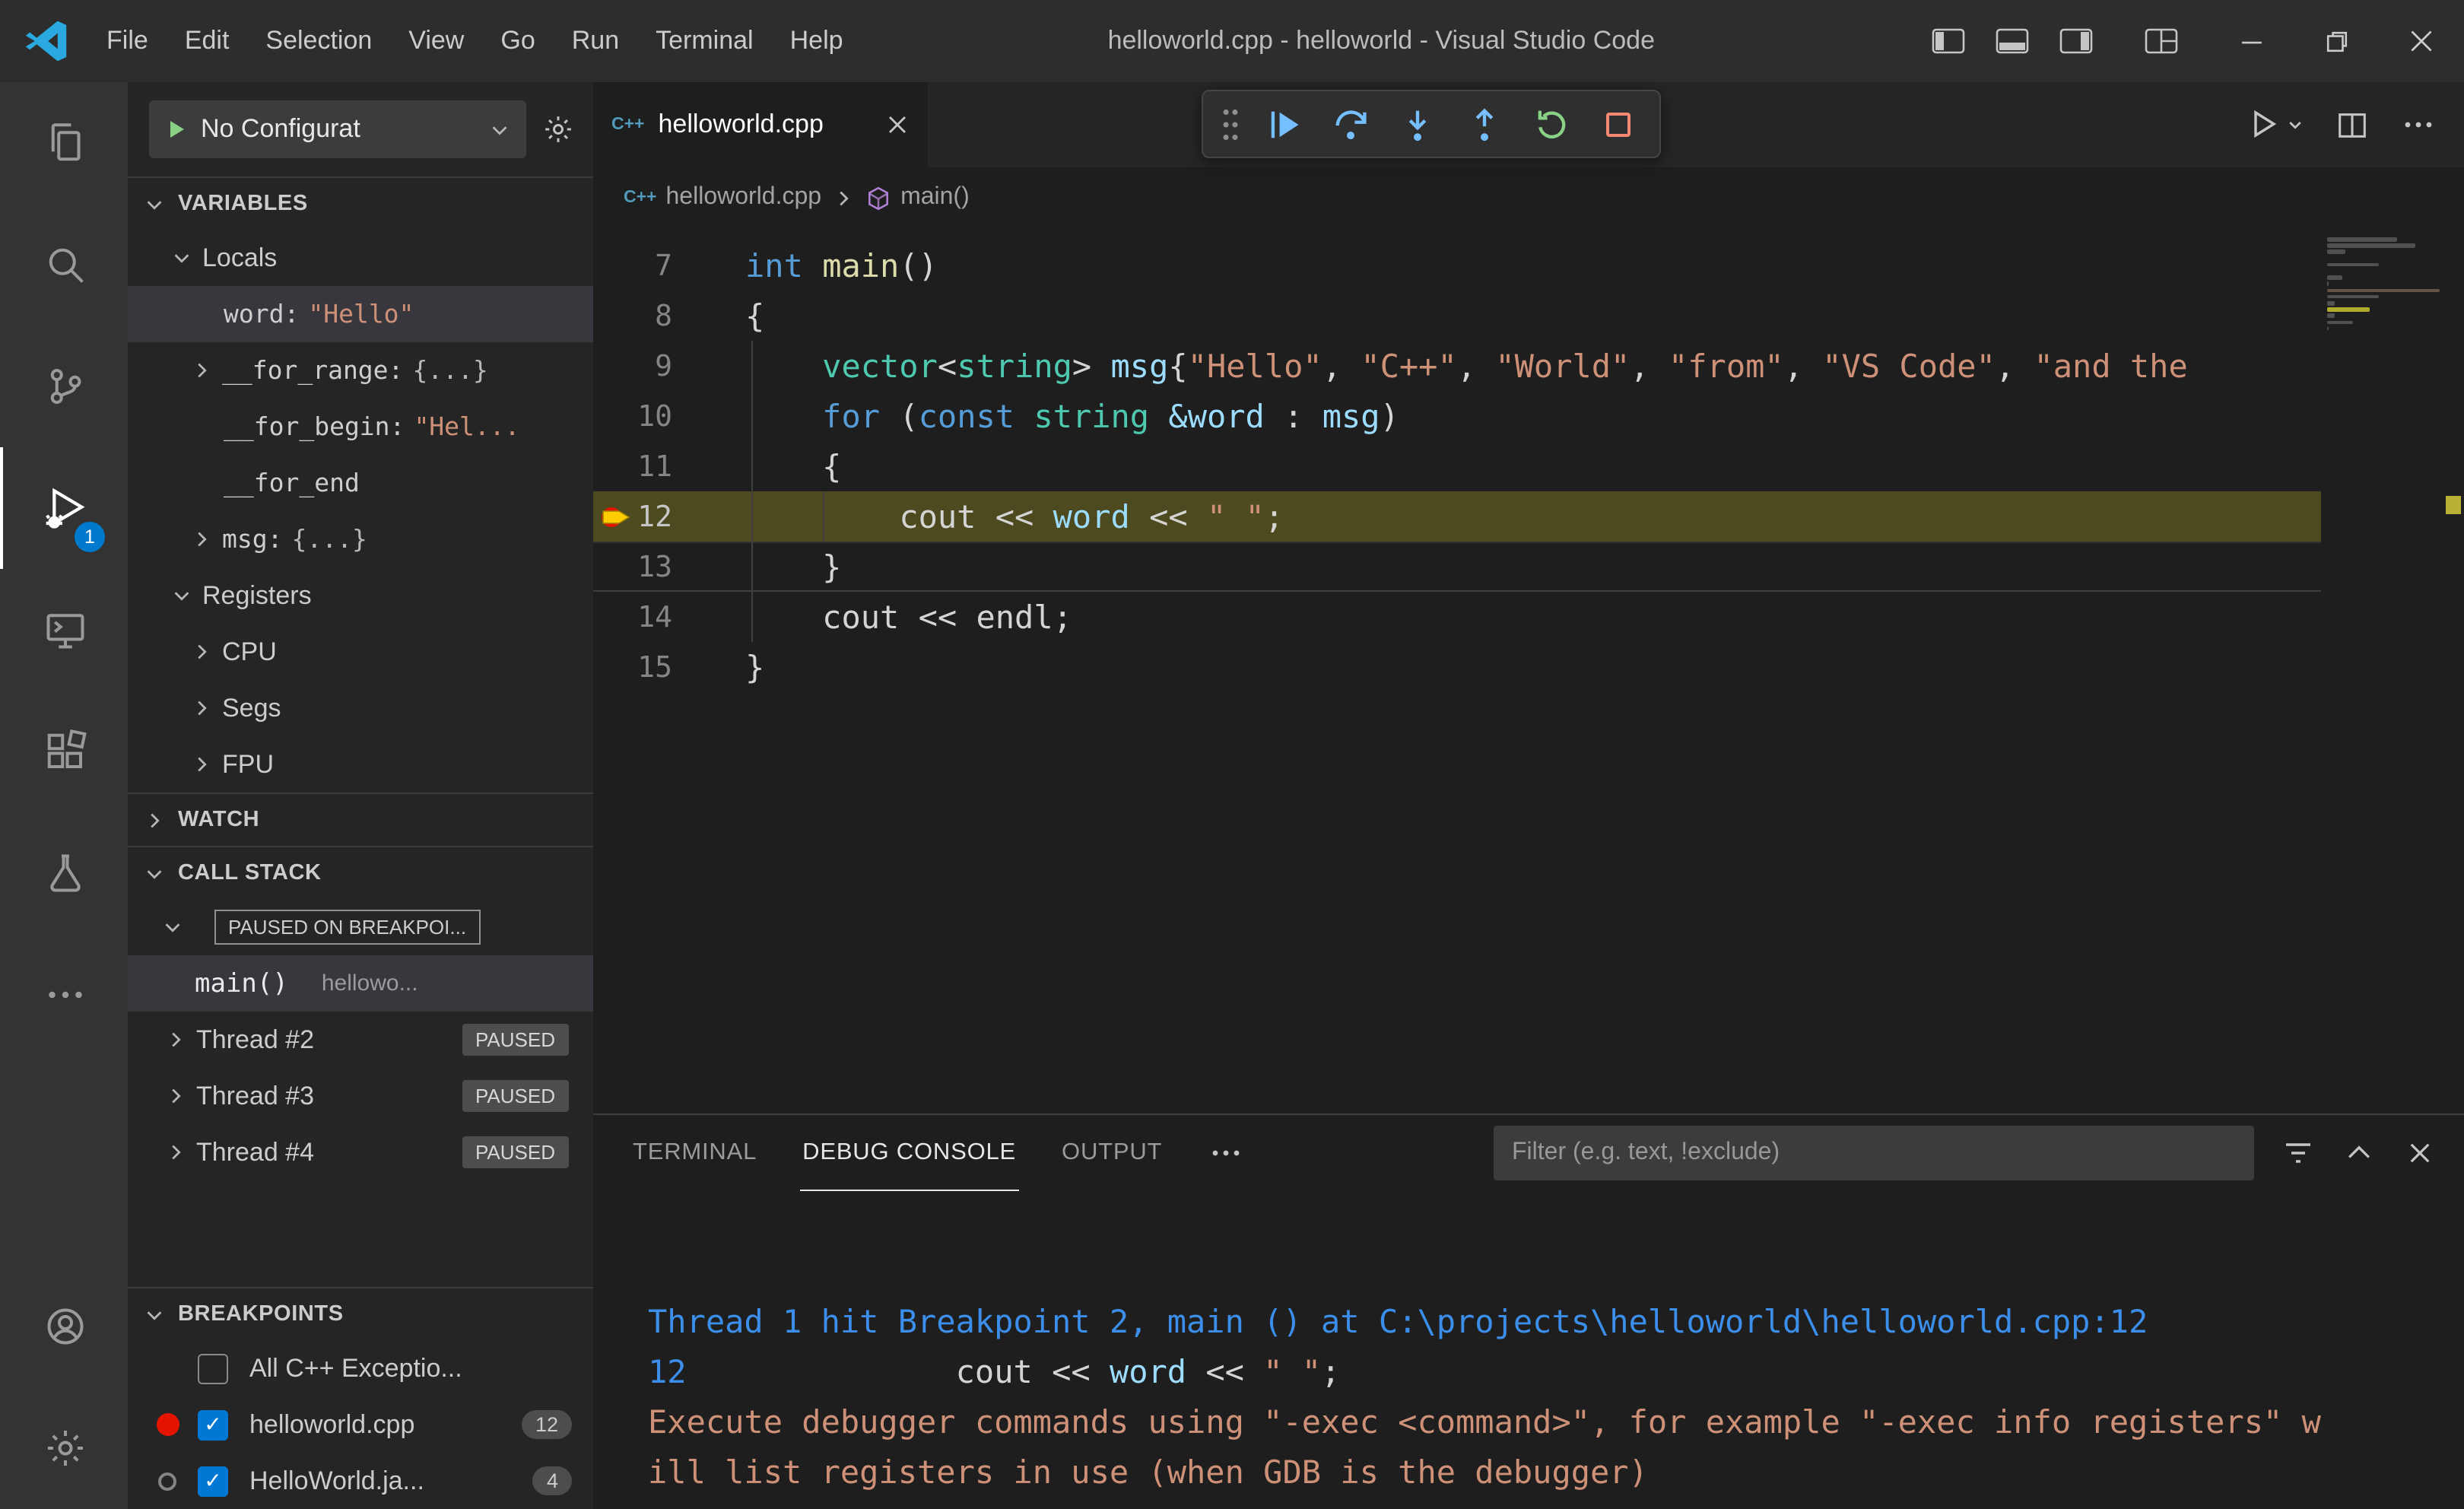 Image resolution: width=2464 pixels, height=1509 pixels. What do you see at coordinates (360, 1424) in the screenshot?
I see `breakpoint-row: ✓ helloworld.cpp 12` at bounding box center [360, 1424].